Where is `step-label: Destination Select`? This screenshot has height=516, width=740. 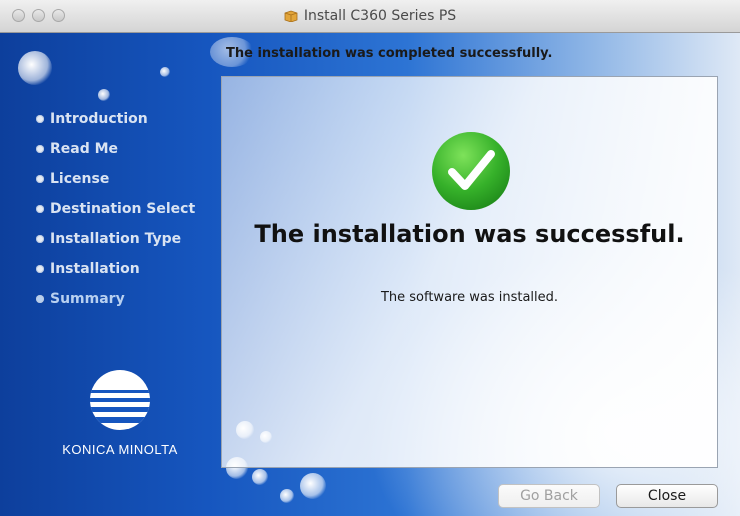
step-label: Destination Select is located at coordinates (123, 209).